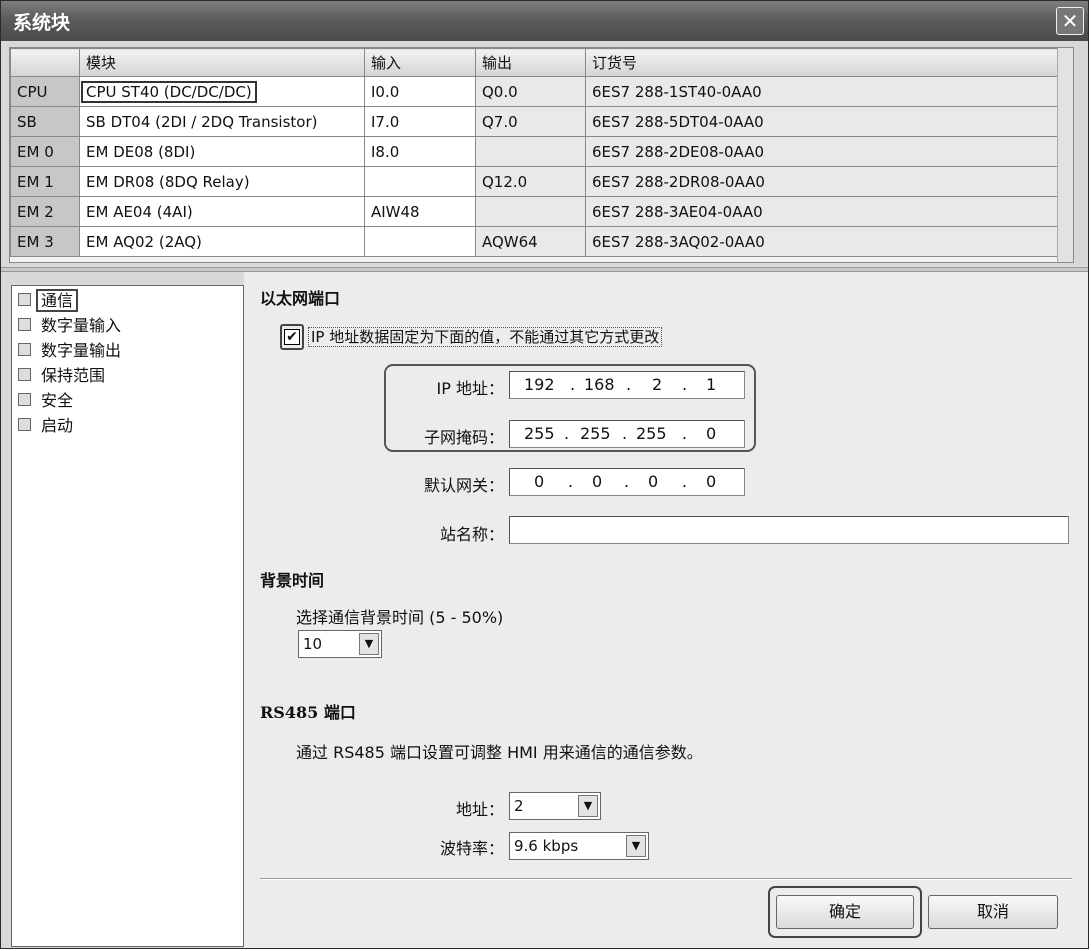  What do you see at coordinates (69, 351) in the screenshot?
I see `tree-item-digital-output: 数字量输出` at bounding box center [69, 351].